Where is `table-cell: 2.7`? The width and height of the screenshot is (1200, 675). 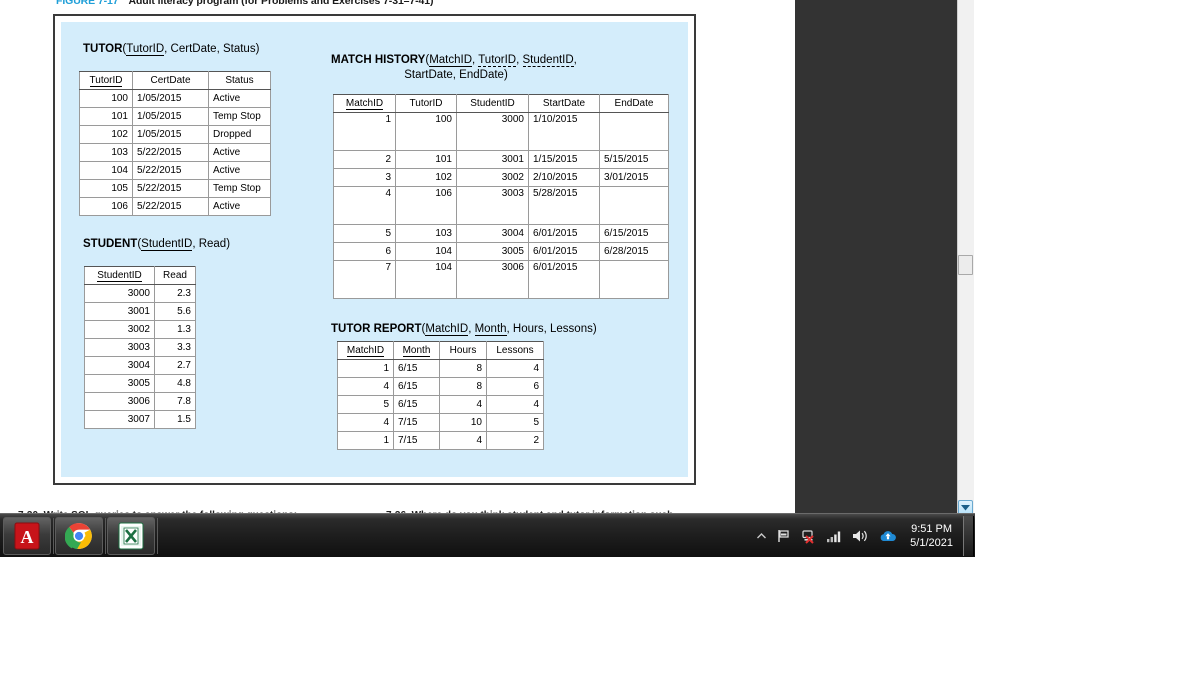 table-cell: 2.7 is located at coordinates (175, 365).